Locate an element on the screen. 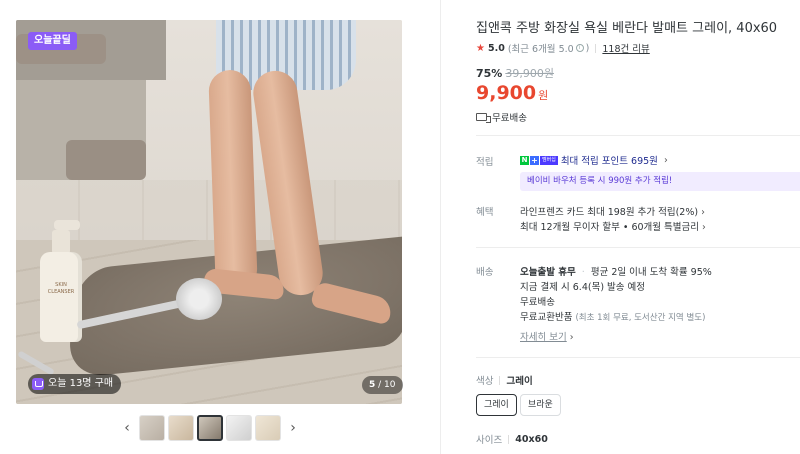 The height and width of the screenshot is (454, 800). discount-row: 75% 39,900원 is located at coordinates (515, 73).